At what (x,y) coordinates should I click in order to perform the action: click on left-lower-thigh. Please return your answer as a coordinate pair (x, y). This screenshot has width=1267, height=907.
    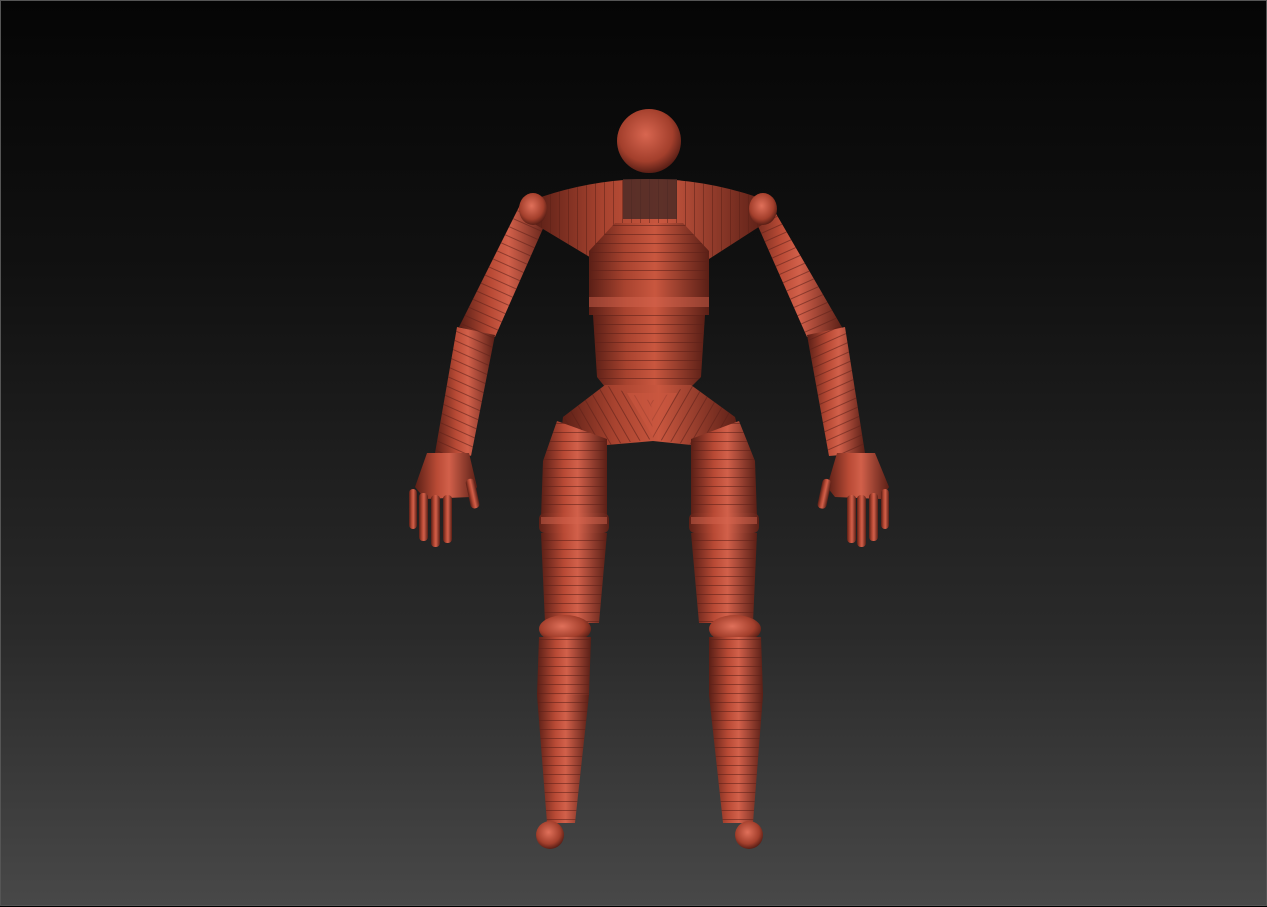
    Looking at the image, I should click on (574, 578).